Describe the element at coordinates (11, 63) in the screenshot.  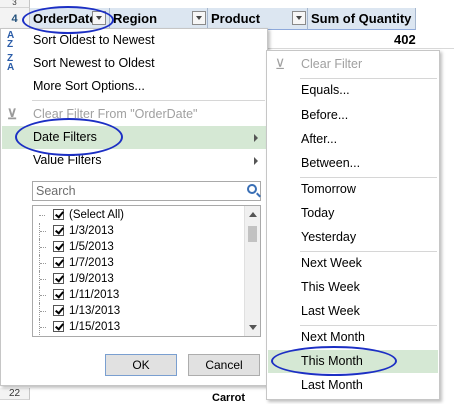
I see `sort-descending-icon: ZA` at that location.